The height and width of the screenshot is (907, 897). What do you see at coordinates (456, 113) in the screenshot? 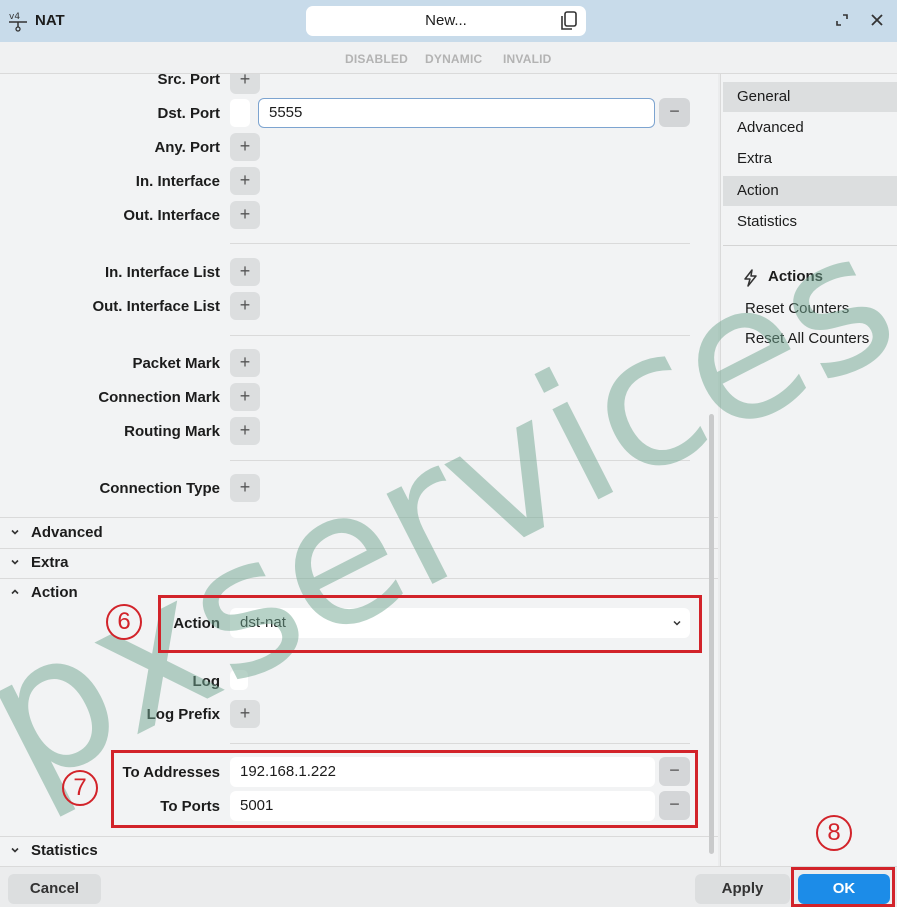
I see `dst-port-input: 5555` at bounding box center [456, 113].